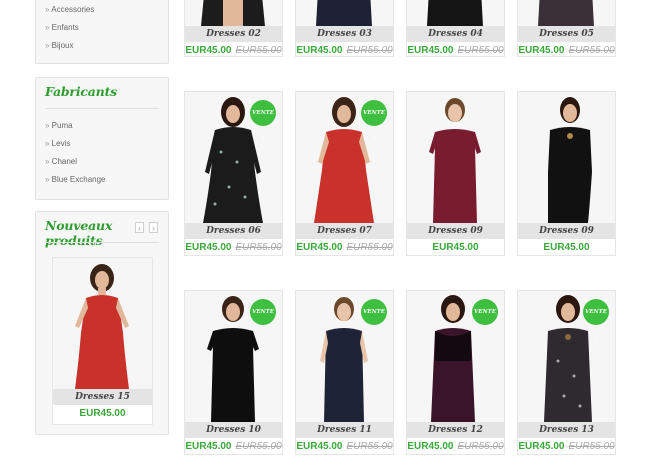 Image resolution: width=647 pixels, height=470 pixels. I want to click on manufacturers-title: Fabricants, so click(81, 91).